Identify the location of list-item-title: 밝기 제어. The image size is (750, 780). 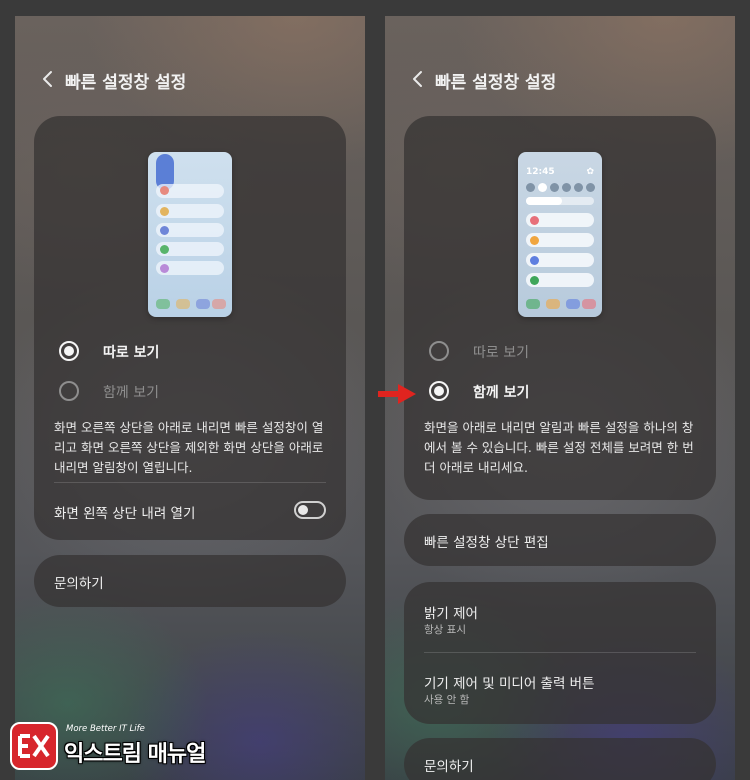
(451, 614).